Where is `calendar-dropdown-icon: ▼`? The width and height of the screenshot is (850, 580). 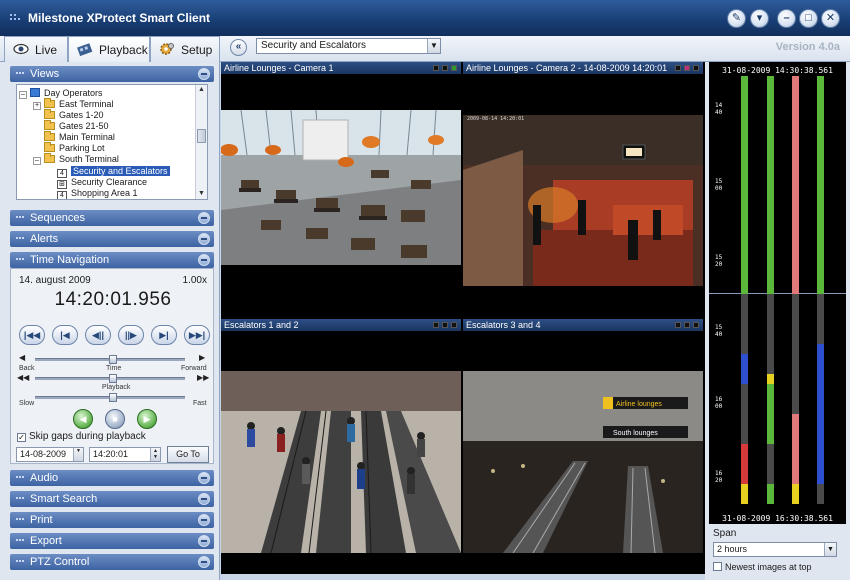
calendar-dropdown-icon: ▼ is located at coordinates (78, 454).